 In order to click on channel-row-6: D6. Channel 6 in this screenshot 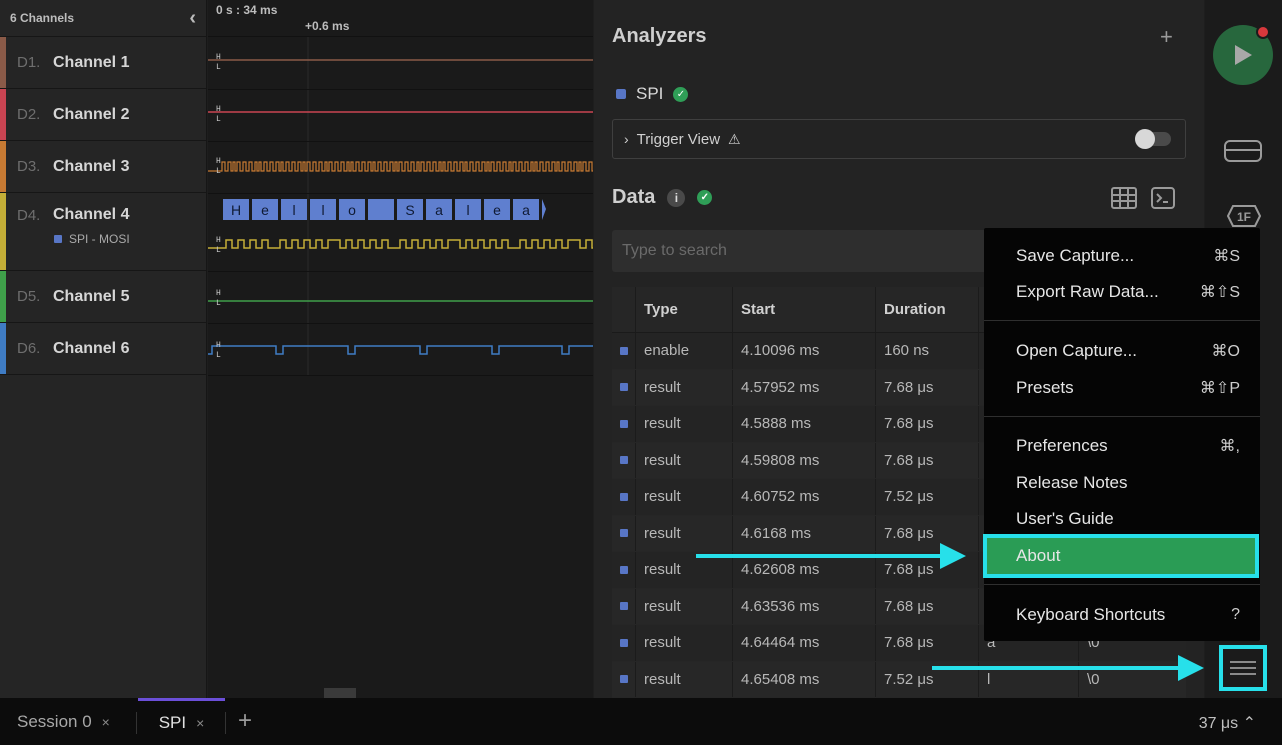, I will do `click(103, 349)`.